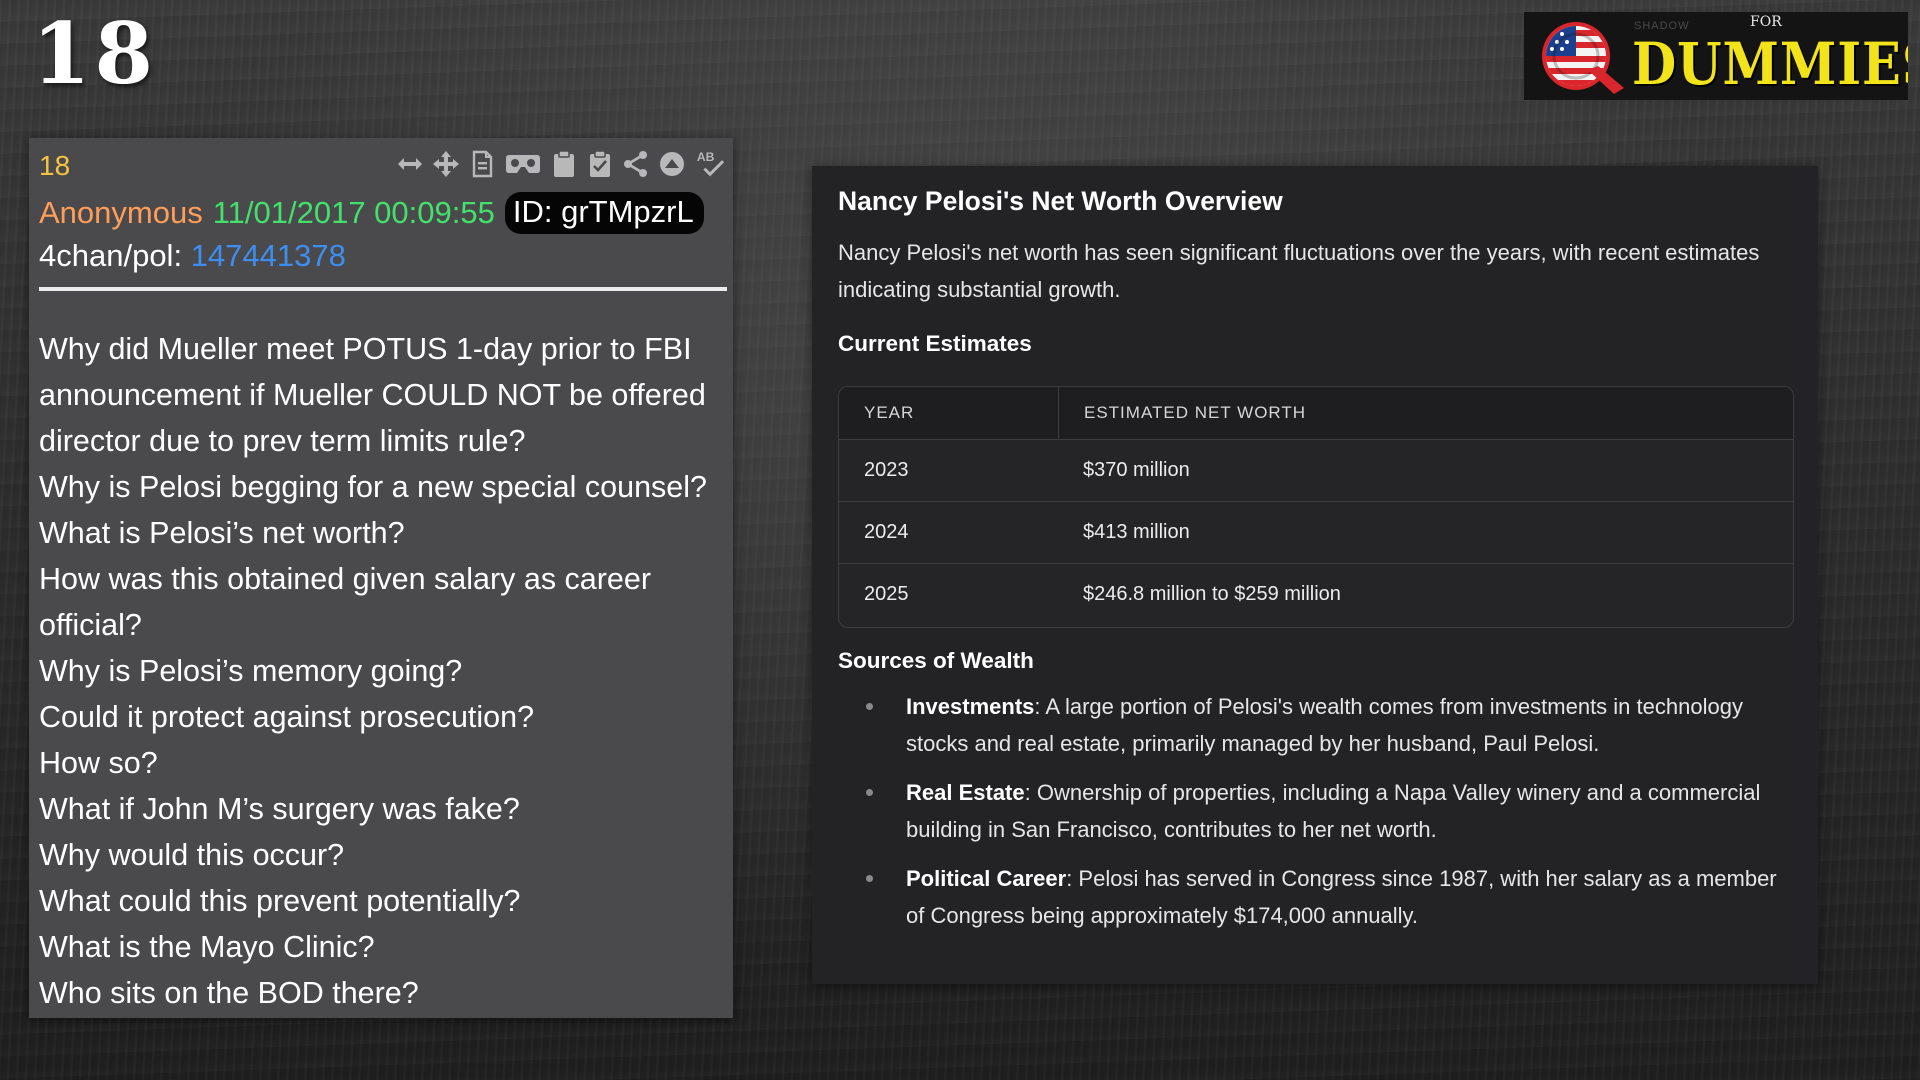  I want to click on column-header-year: YEAR, so click(949, 413).